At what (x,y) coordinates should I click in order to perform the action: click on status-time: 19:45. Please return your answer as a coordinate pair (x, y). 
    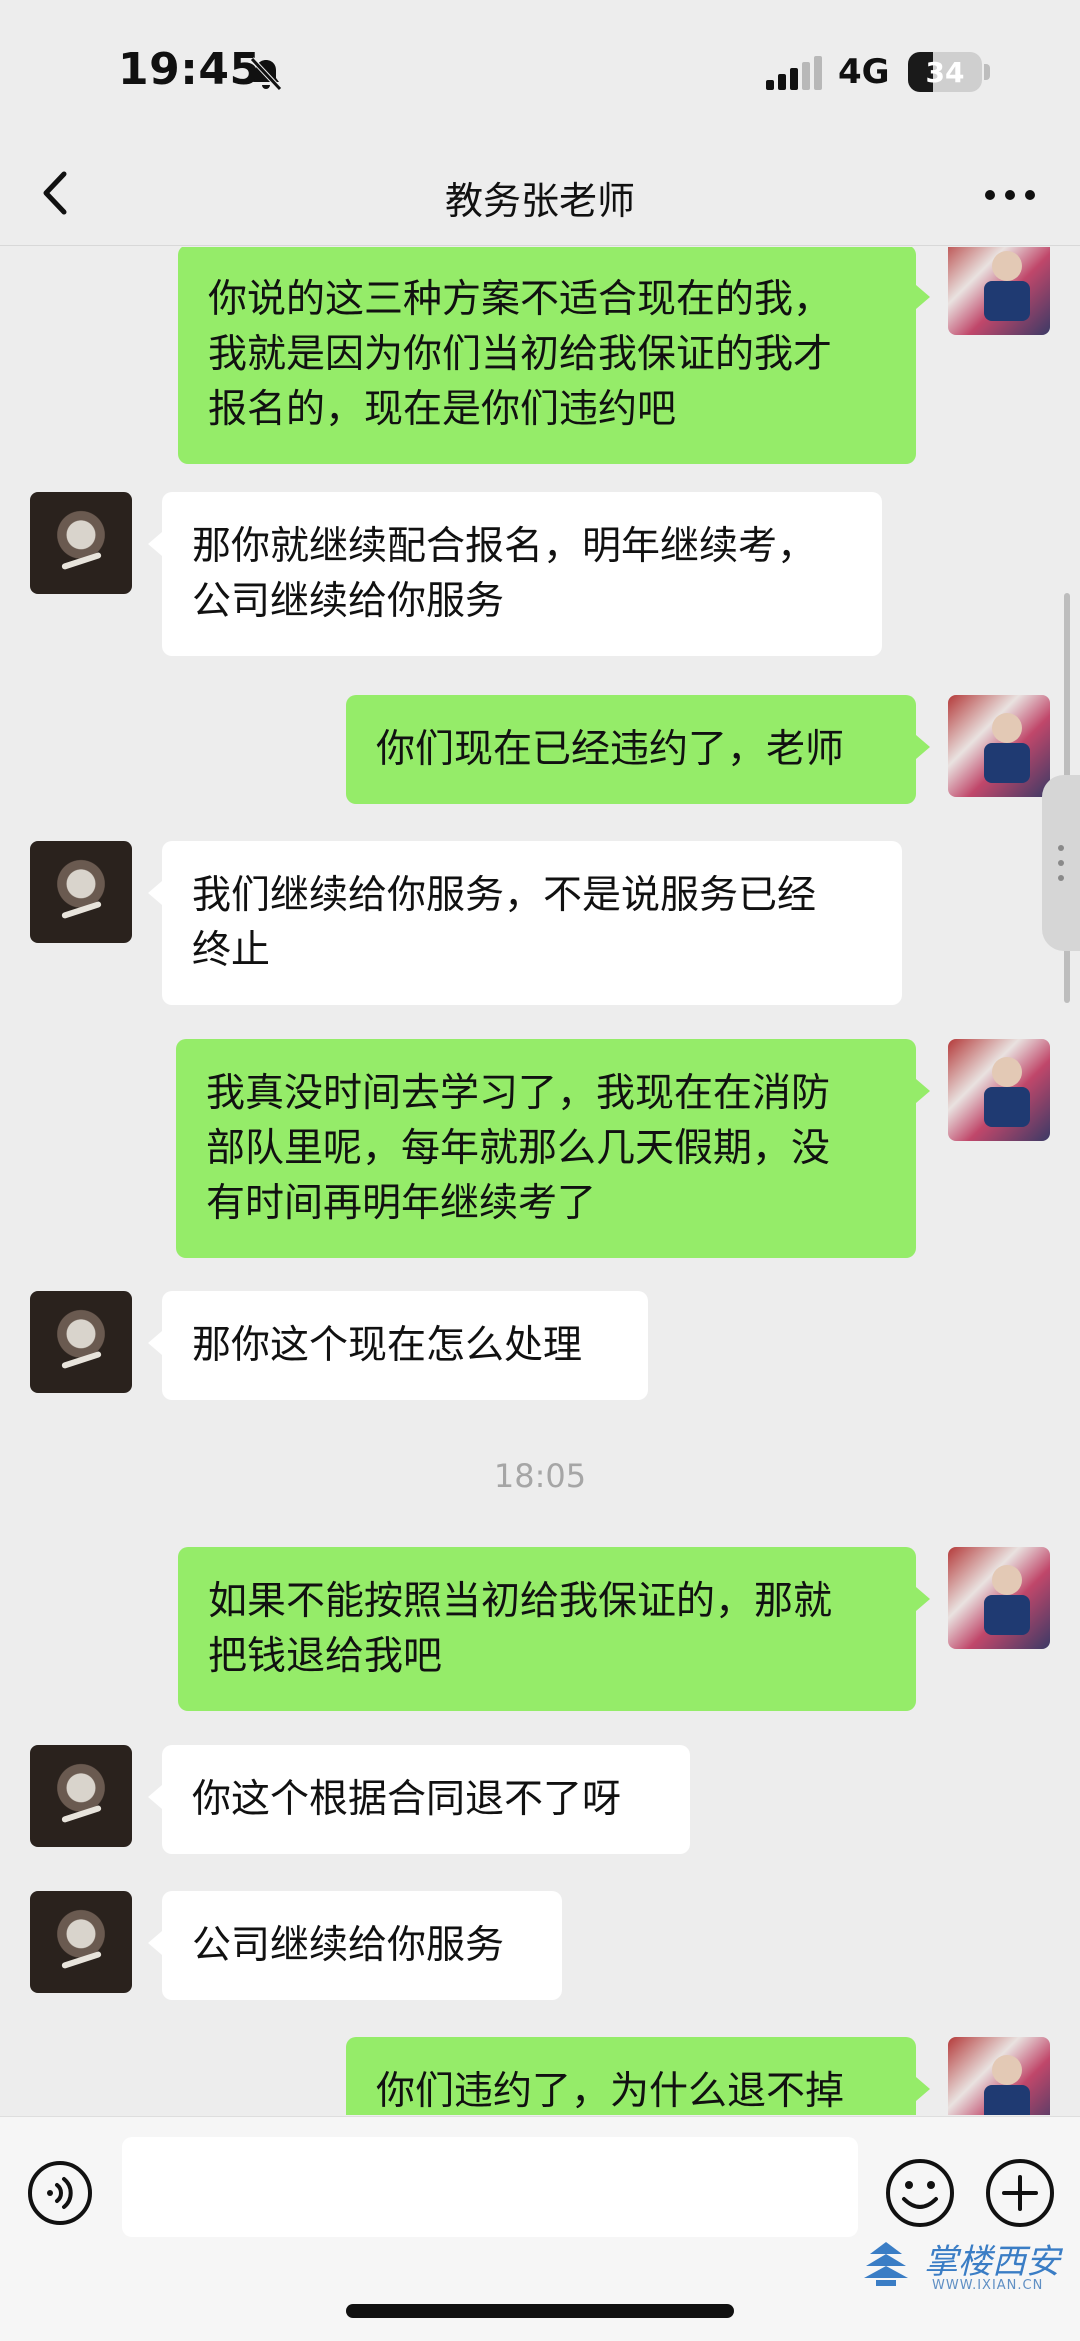
    Looking at the image, I should click on (189, 69).